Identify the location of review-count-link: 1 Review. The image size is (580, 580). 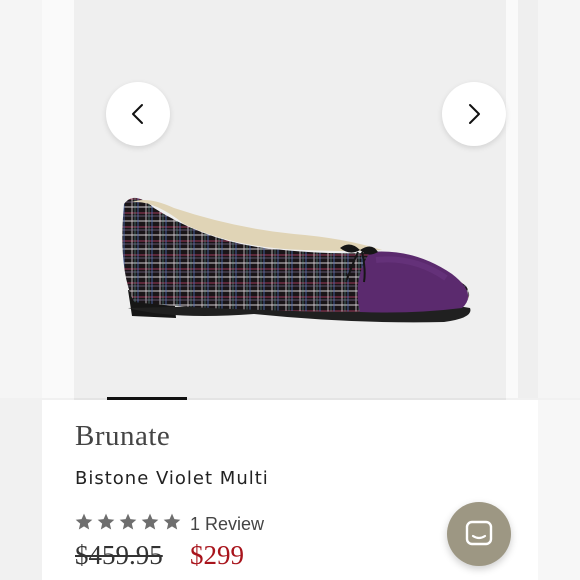
(227, 524).